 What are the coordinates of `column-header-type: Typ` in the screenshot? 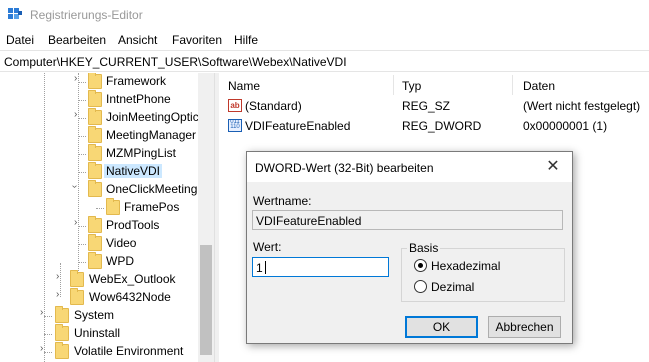 It's located at (411, 86).